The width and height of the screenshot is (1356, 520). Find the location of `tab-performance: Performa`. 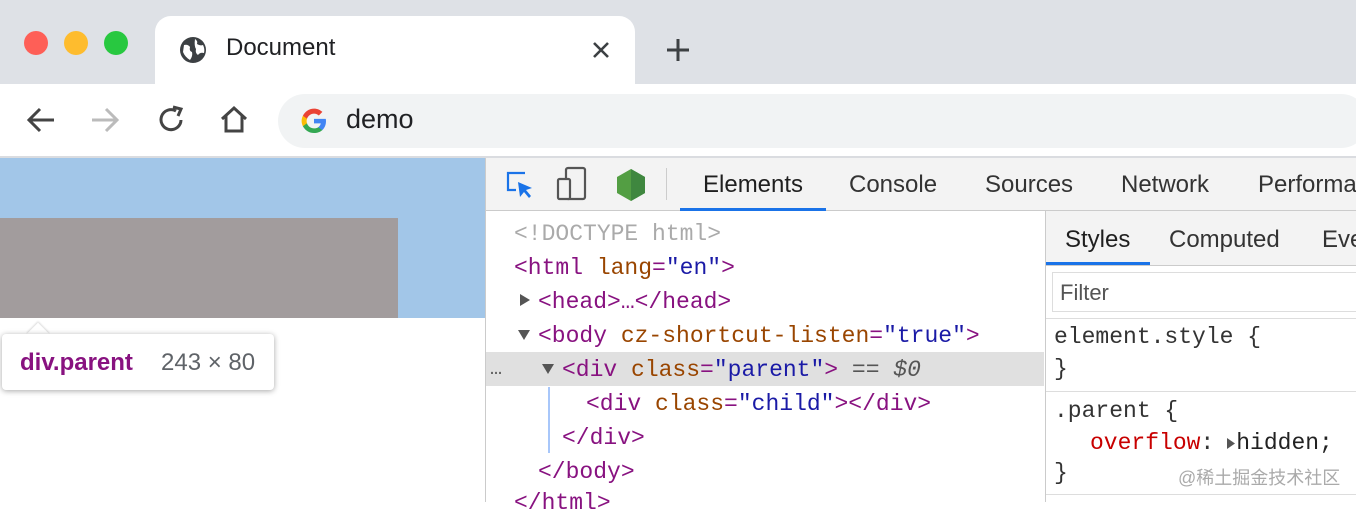

tab-performance: Performa is located at coordinates (1307, 185).